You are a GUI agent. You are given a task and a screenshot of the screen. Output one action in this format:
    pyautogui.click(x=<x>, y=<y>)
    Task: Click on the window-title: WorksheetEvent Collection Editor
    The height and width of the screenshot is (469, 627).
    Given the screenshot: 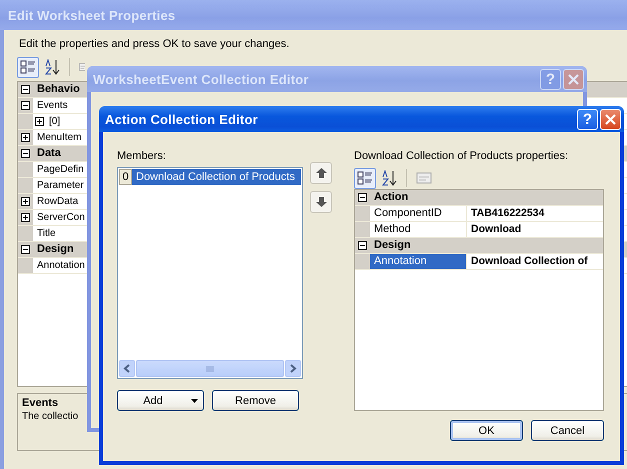 What is the action you would take?
    pyautogui.click(x=201, y=79)
    